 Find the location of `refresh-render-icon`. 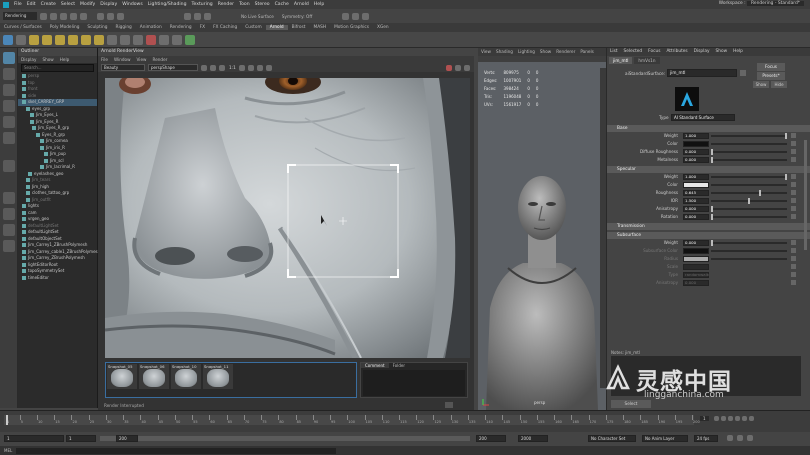

refresh-render-icon is located at coordinates (458, 67).